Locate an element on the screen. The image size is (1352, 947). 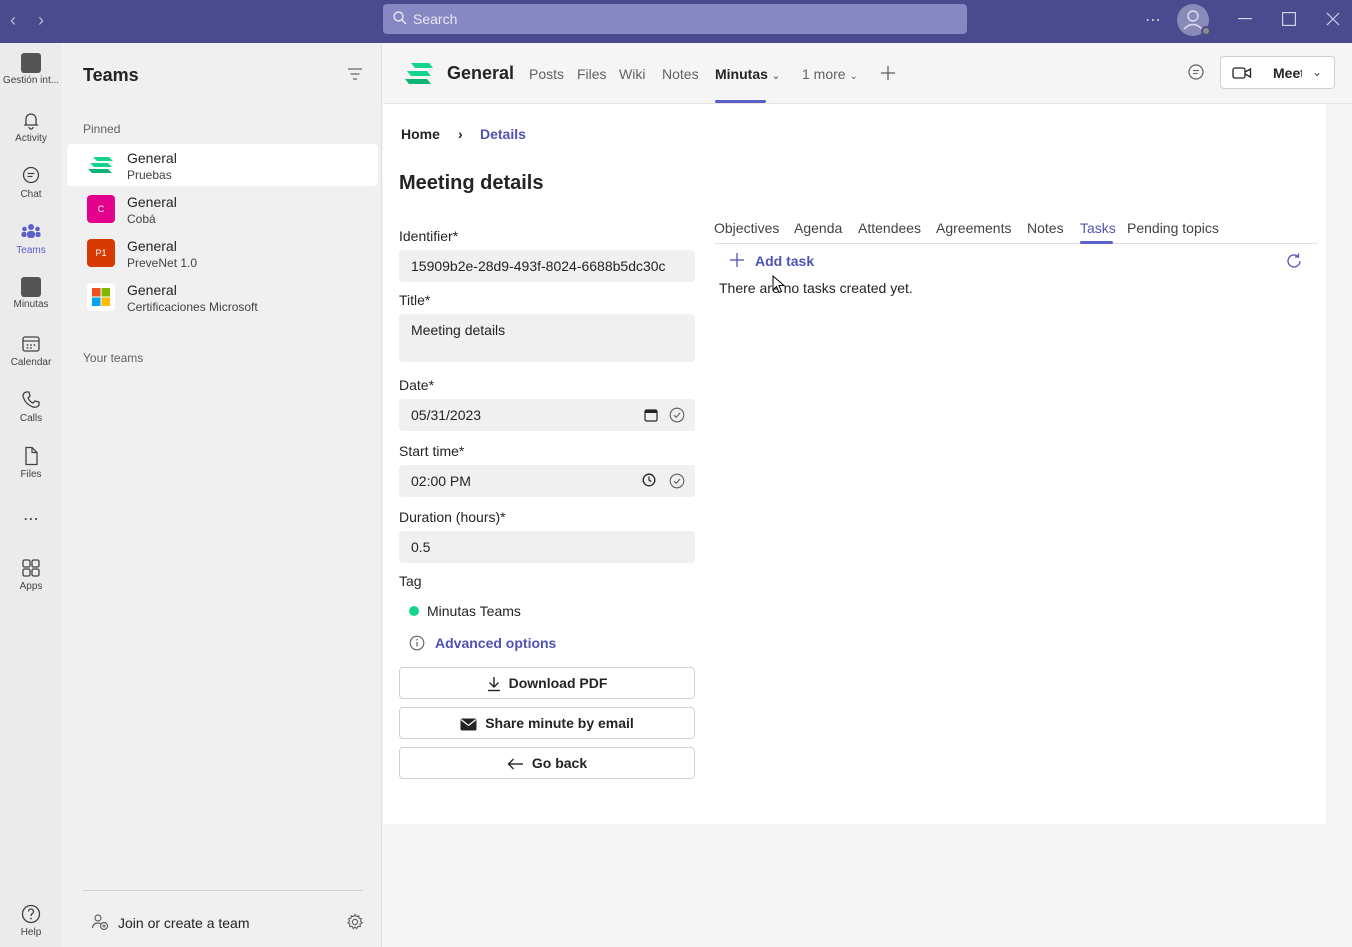
forward-arrow-icon: › is located at coordinates (41, 20).